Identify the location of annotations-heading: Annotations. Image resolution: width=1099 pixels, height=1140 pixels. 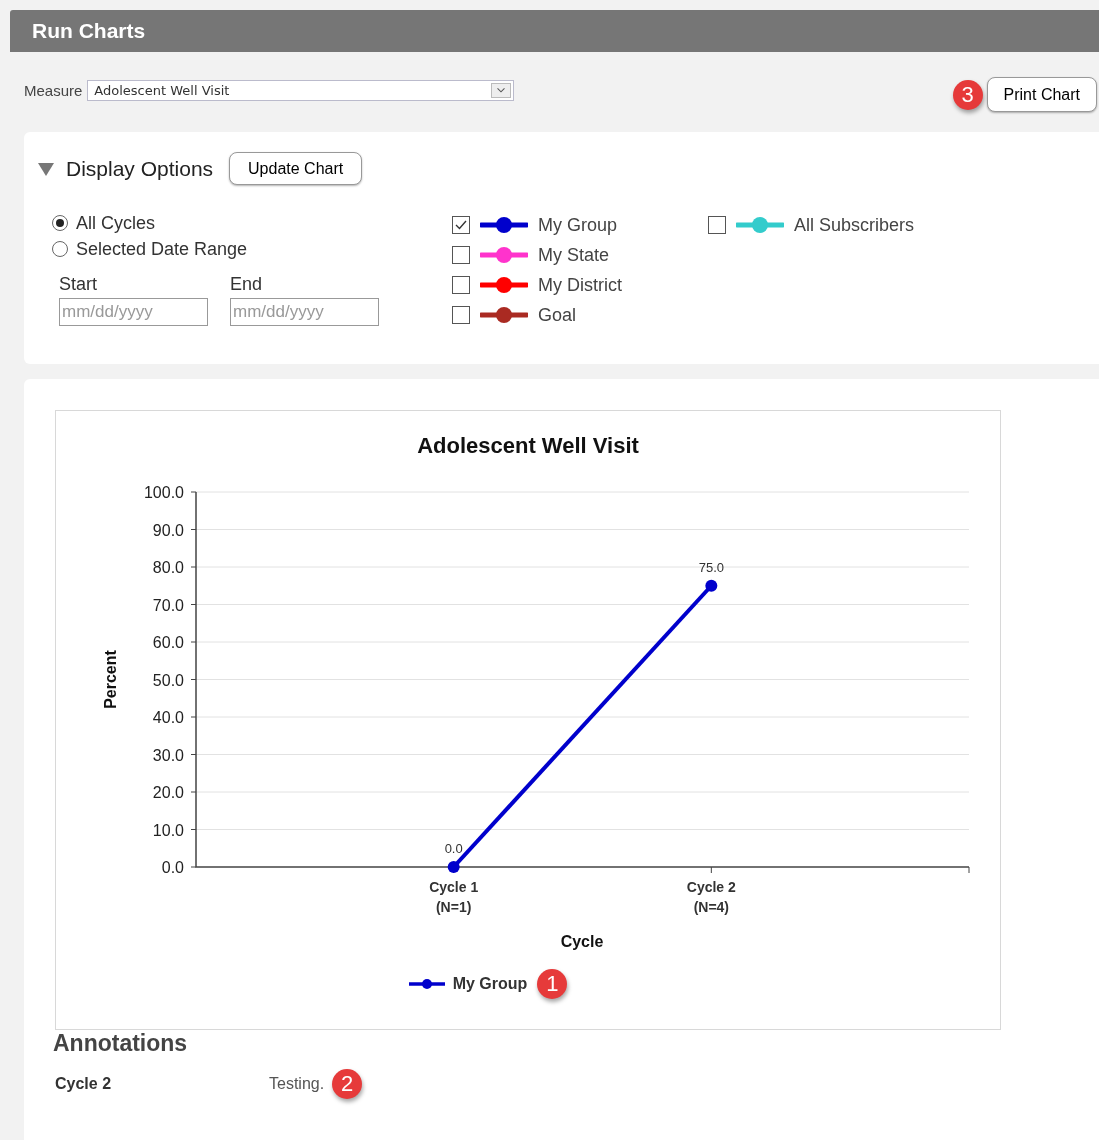
(121, 1043).